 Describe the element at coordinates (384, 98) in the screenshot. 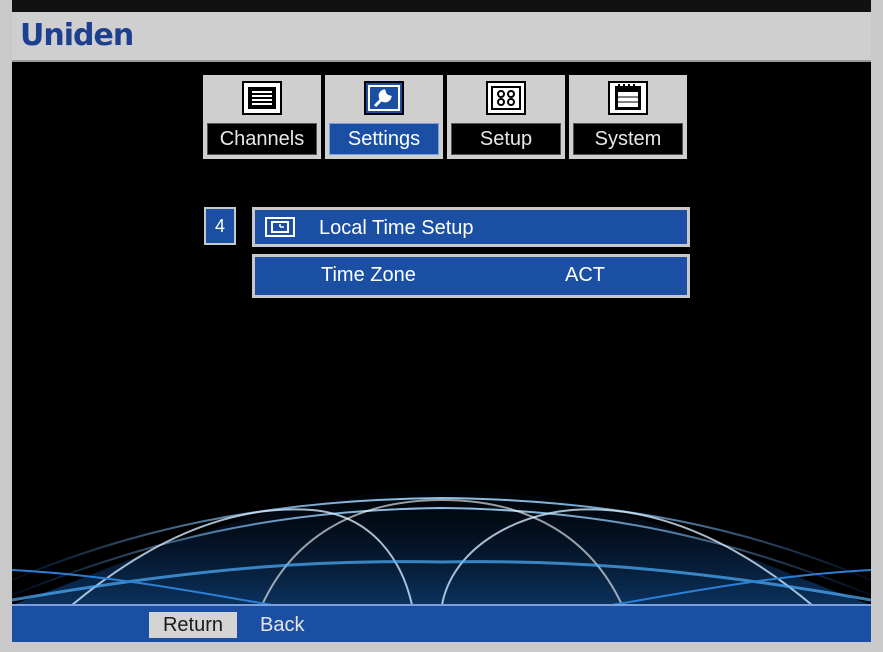

I see `wrench-icon` at that location.